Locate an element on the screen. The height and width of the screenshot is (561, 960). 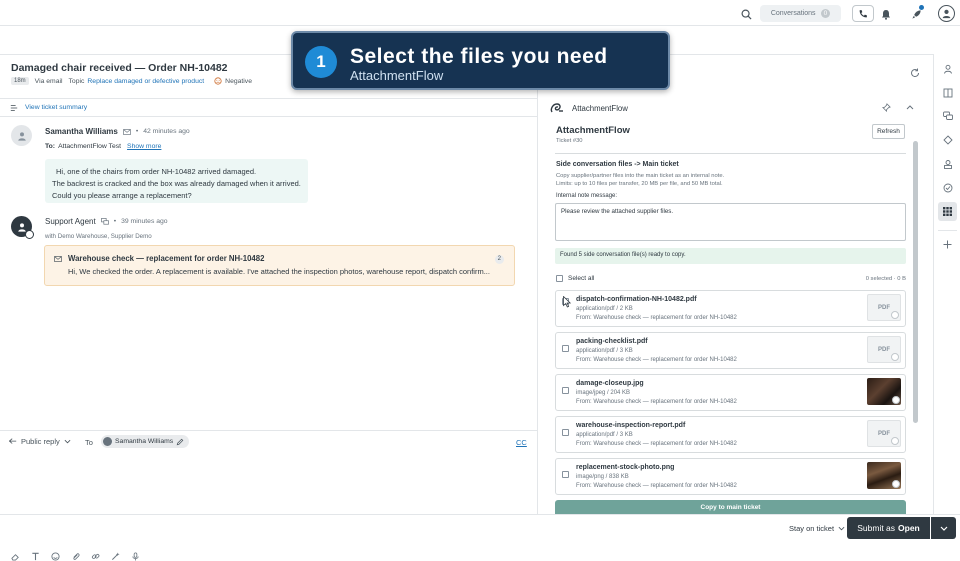
ticket-title: Damaged chair received — Order NH-10482 is located at coordinates (119, 68).